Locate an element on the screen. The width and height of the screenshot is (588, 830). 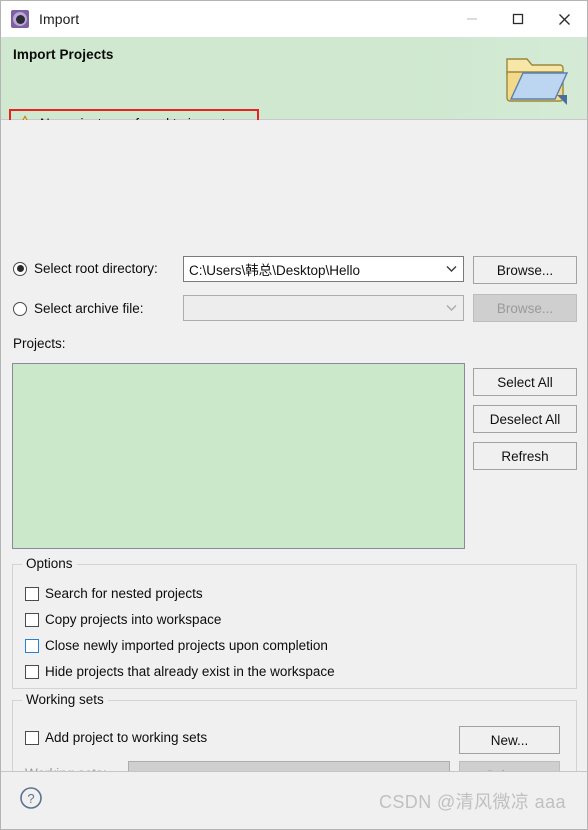
option-label: Copy projects into workspace is located at coordinates (133, 619).